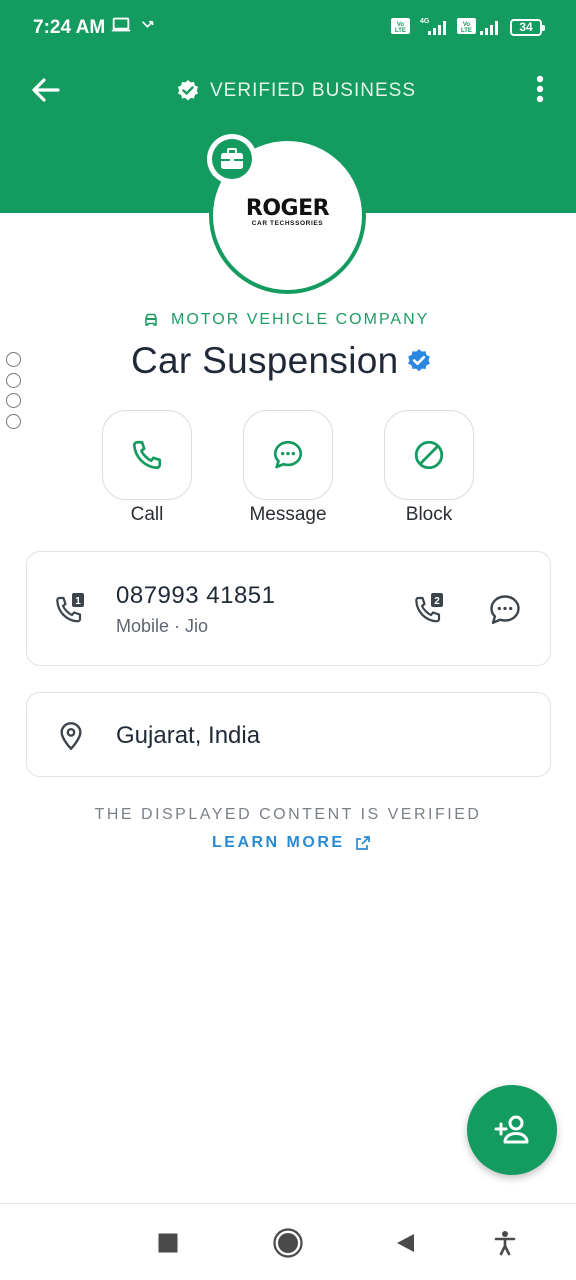 This screenshot has height=1280, width=576. Describe the element at coordinates (188, 90) in the screenshot. I see `verified-check-icon` at that location.